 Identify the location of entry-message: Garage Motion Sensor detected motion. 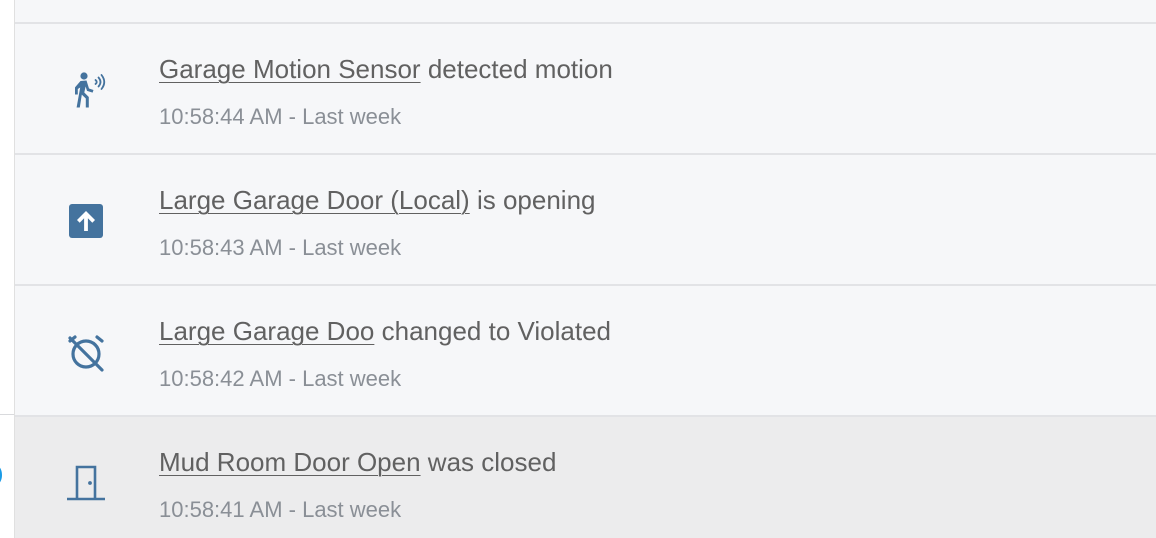
(386, 69).